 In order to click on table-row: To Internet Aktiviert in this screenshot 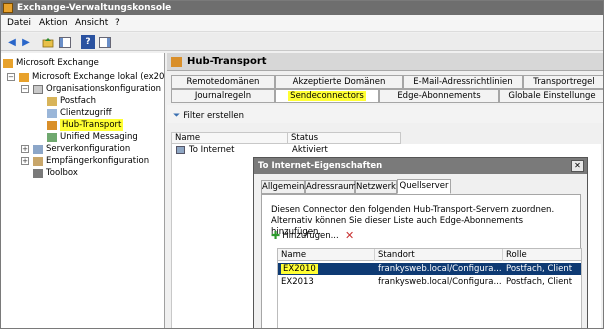, I will do `click(287, 150)`.